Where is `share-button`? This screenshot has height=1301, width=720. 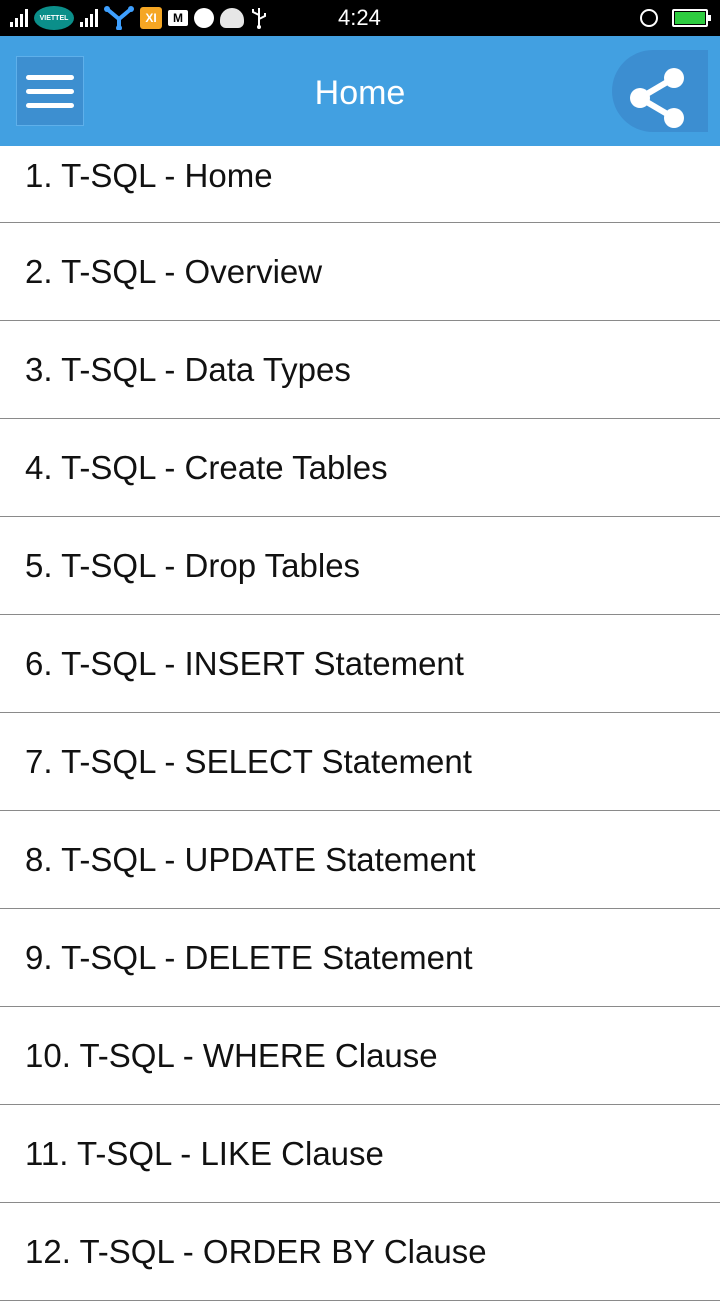
share-button is located at coordinates (660, 91).